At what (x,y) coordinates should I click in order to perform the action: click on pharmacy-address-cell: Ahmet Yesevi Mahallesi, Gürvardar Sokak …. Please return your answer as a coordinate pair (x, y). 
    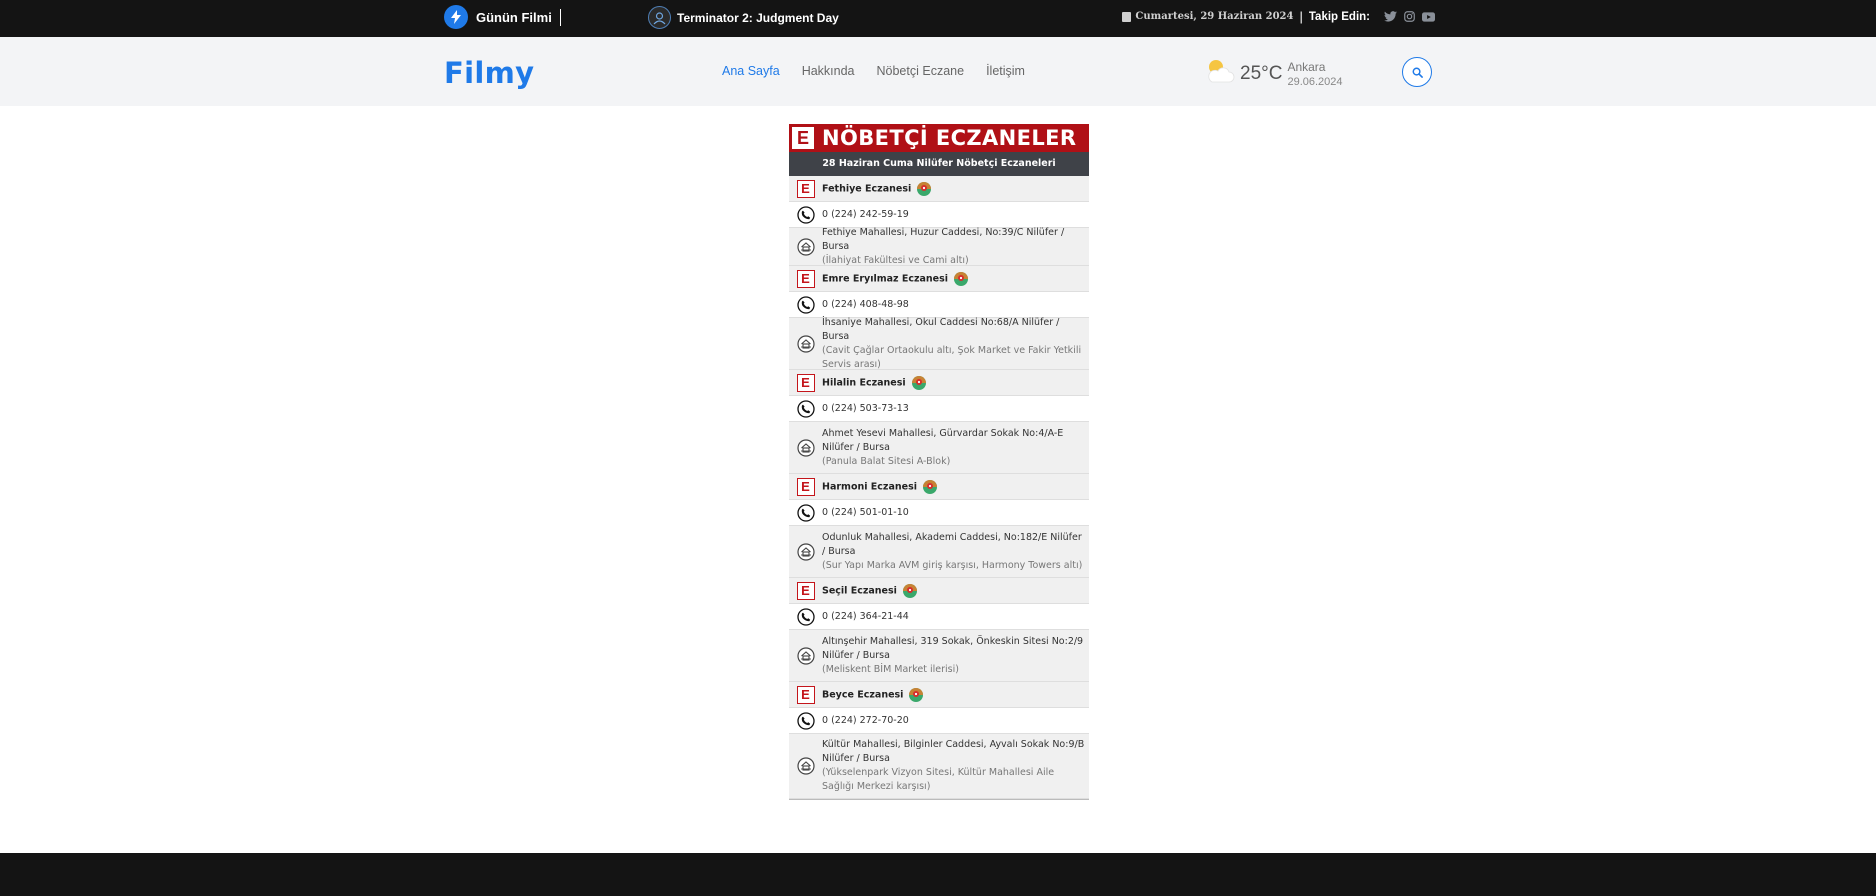
    Looking at the image, I should click on (955, 448).